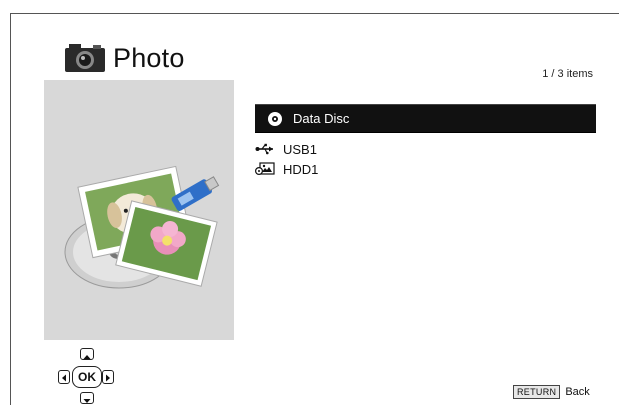 This screenshot has width=619, height=411. Describe the element at coordinates (301, 169) in the screenshot. I see `device-item-label: HDD1` at that location.